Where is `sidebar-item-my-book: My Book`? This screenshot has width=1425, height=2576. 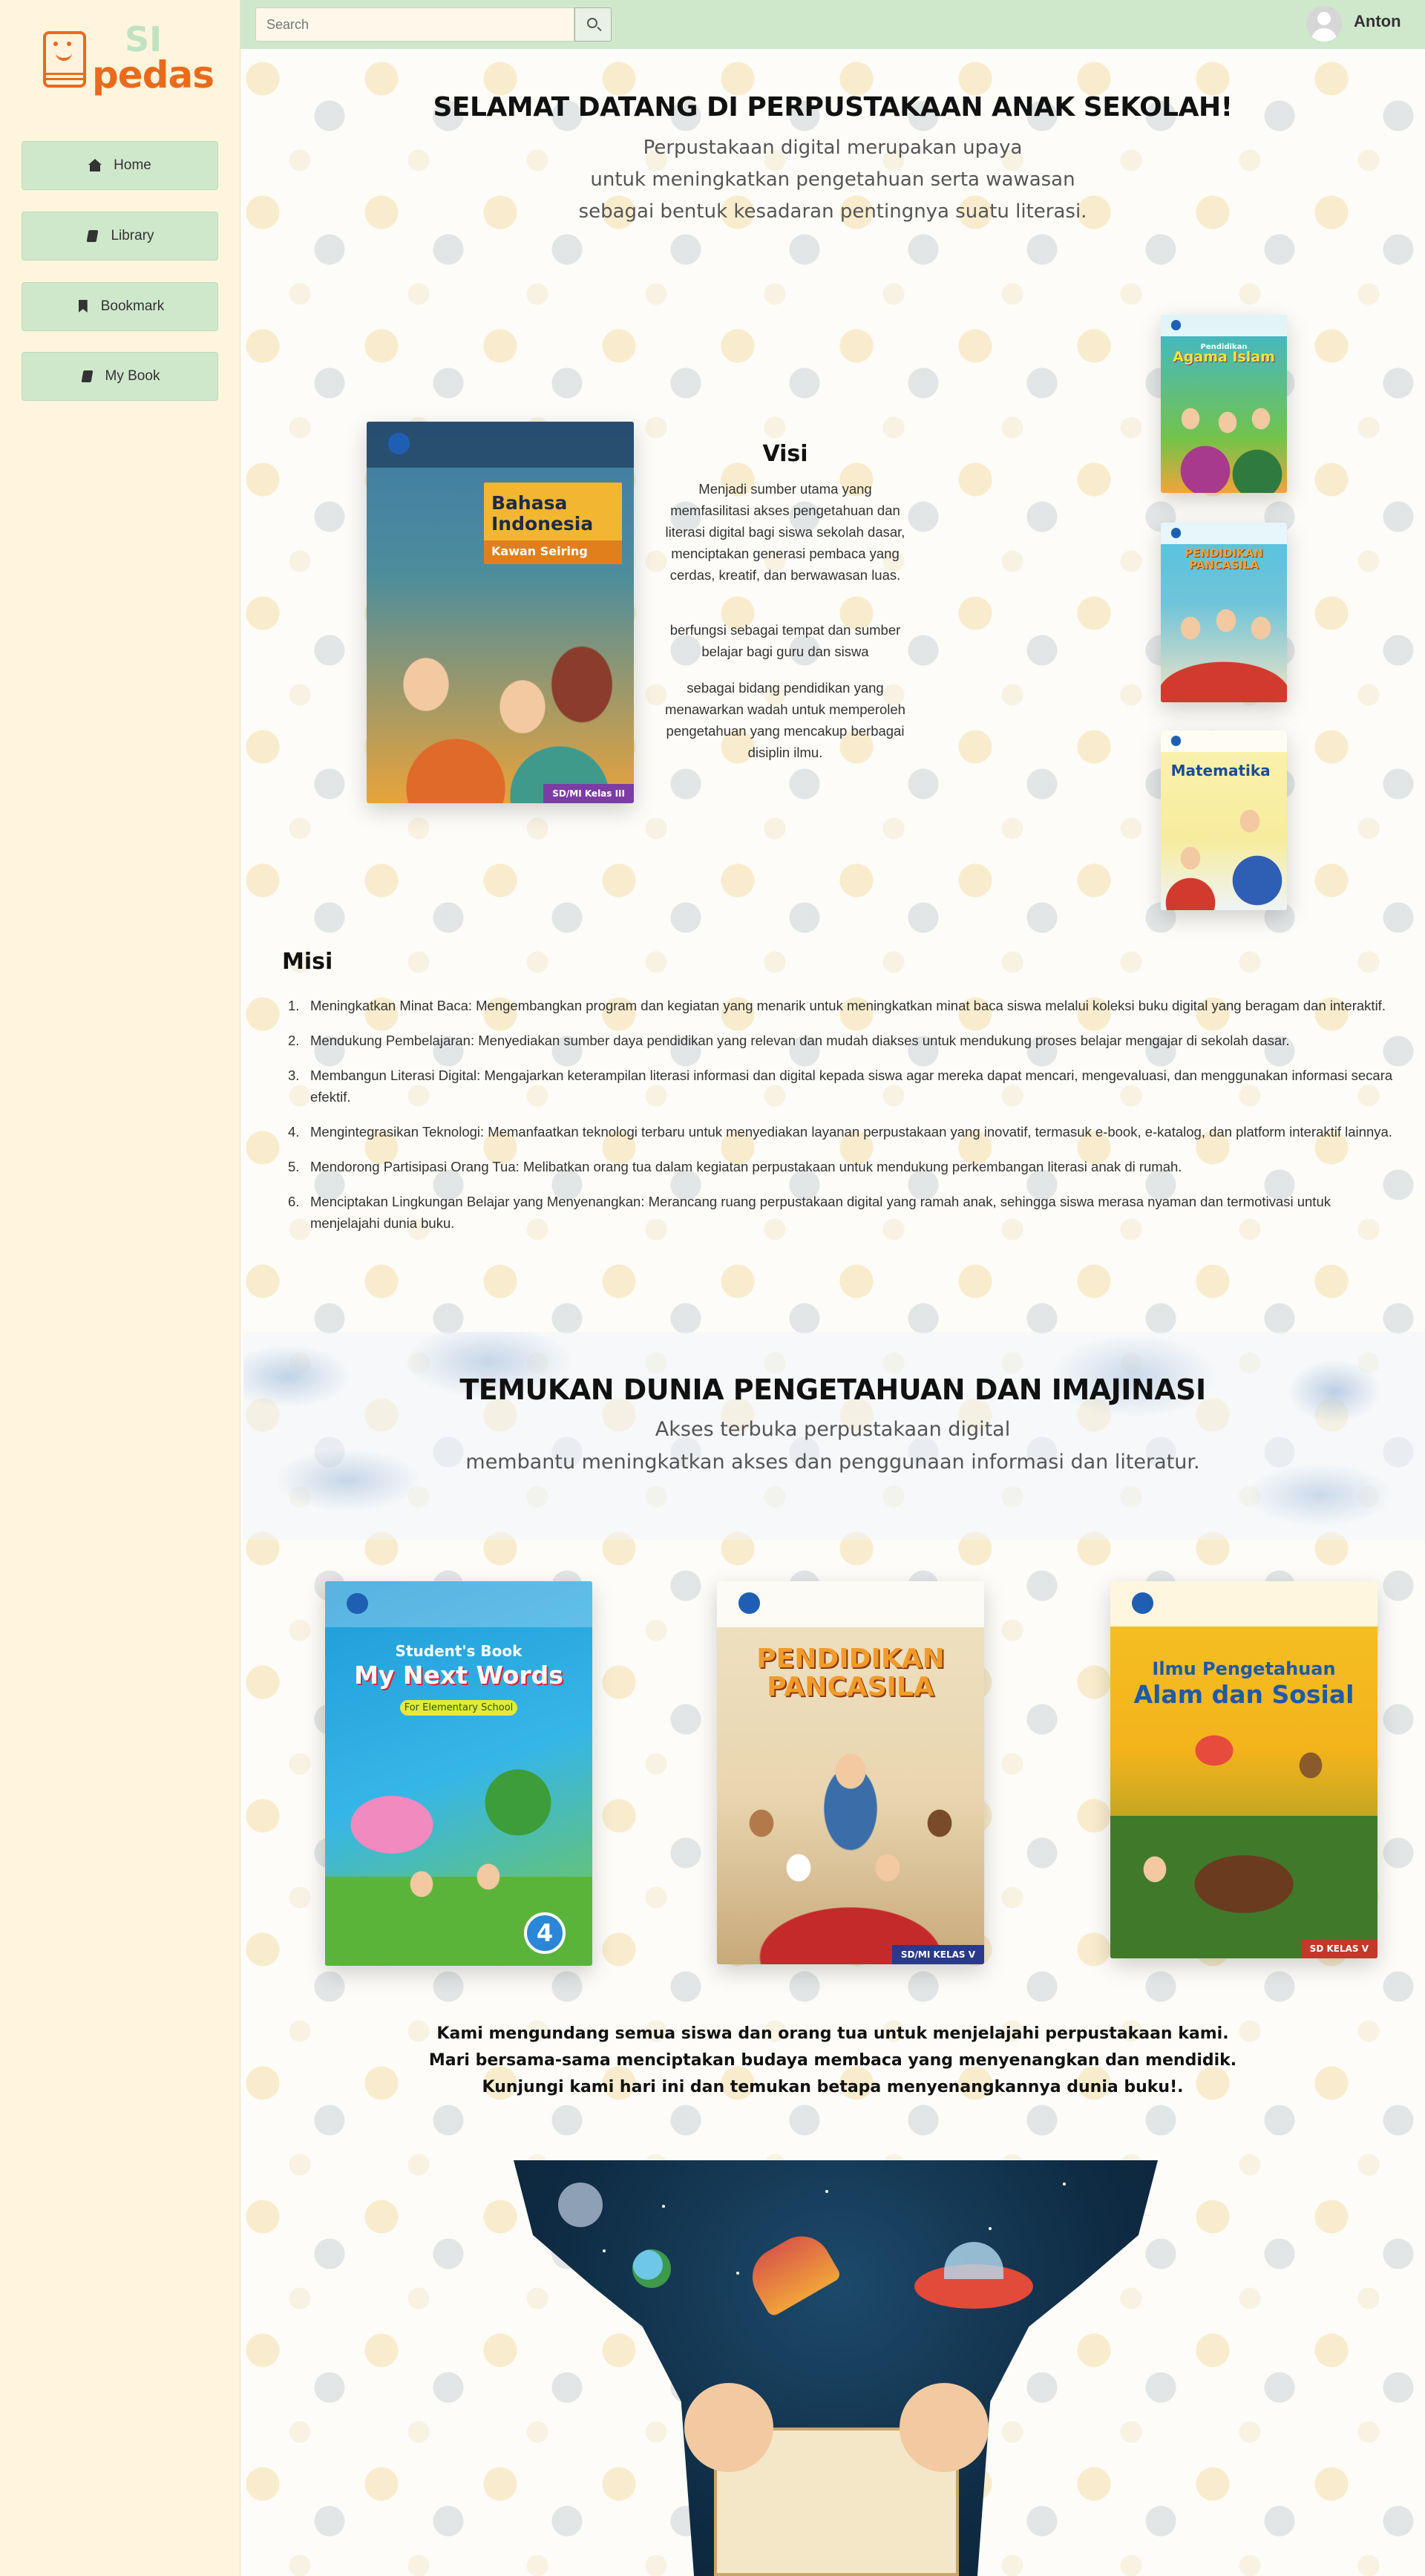
sidebar-item-my-book: My Book is located at coordinates (120, 376).